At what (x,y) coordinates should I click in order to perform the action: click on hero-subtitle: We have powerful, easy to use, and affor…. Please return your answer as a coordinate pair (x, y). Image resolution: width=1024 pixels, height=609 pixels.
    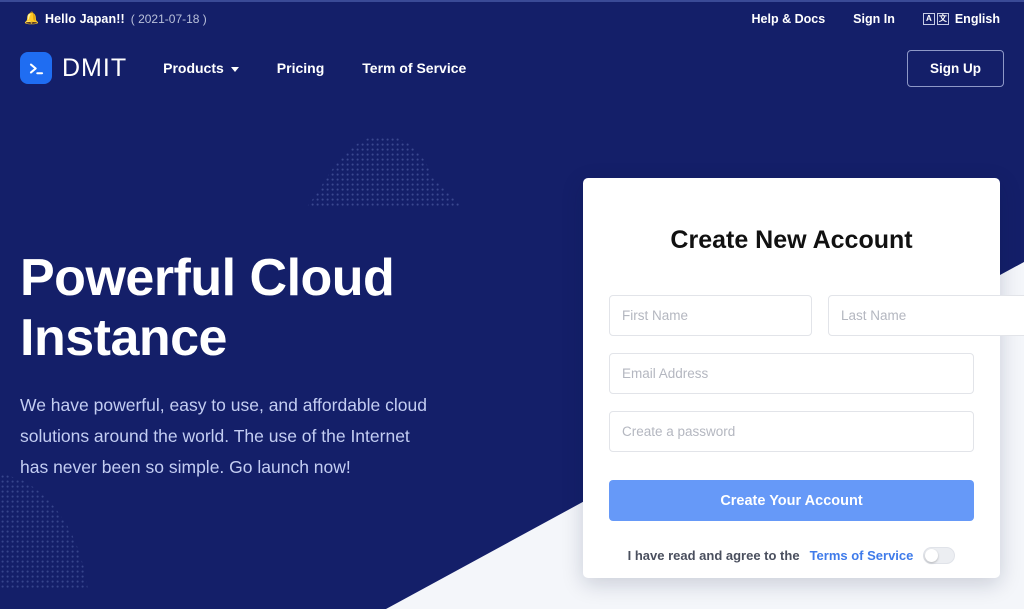
    Looking at the image, I should click on (223, 436).